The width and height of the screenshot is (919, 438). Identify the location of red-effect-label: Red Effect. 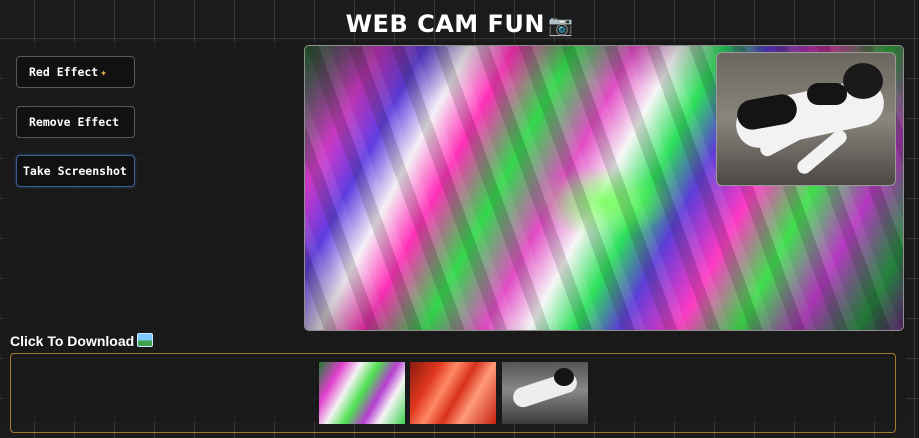
(64, 72).